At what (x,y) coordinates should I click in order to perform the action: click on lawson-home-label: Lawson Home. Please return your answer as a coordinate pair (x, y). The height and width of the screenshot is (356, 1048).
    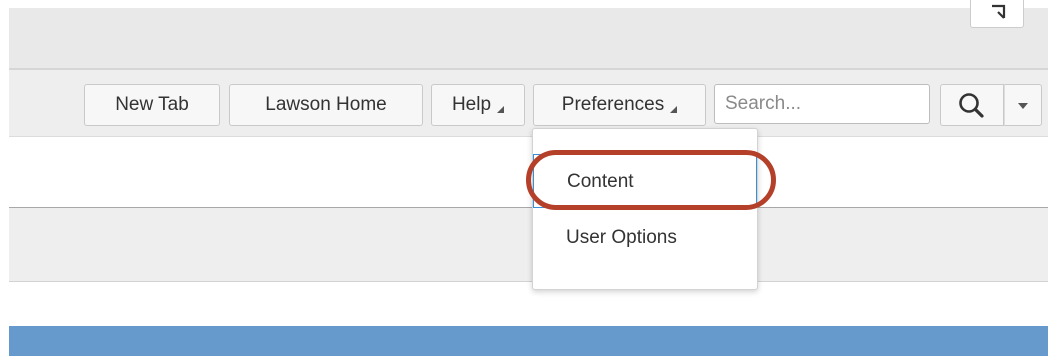
    Looking at the image, I should click on (326, 104).